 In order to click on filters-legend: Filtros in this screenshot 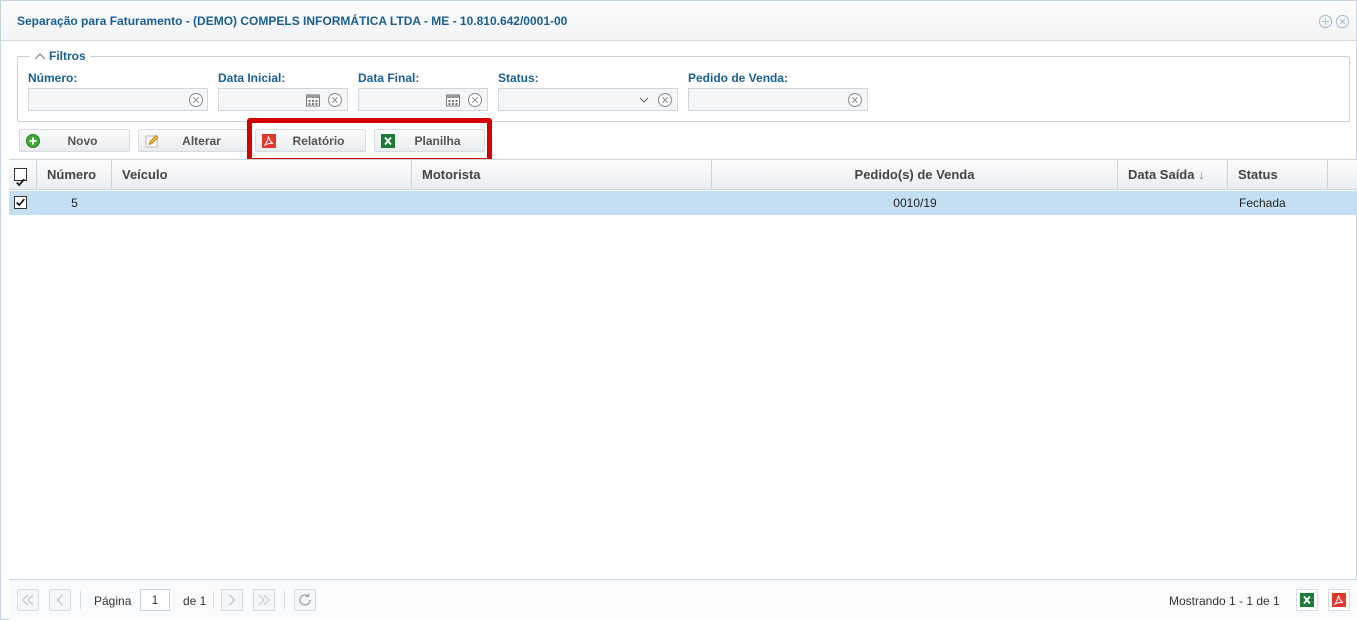, I will do `click(60, 56)`.